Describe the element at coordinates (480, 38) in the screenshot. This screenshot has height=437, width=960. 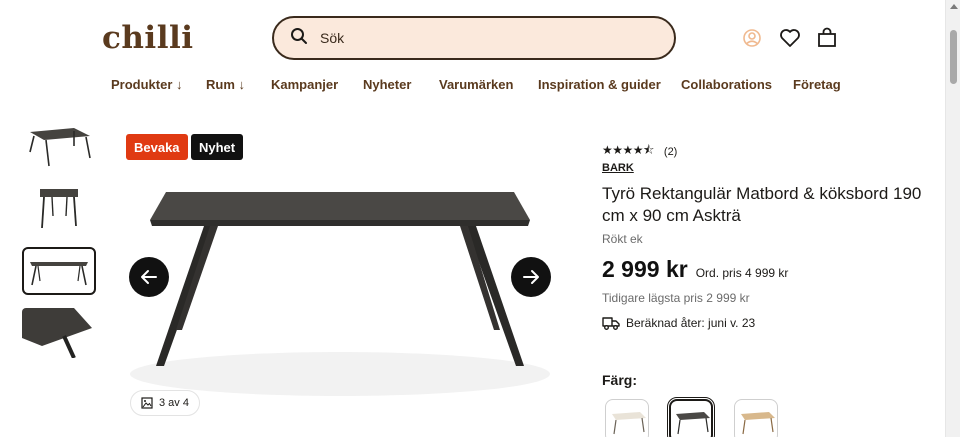
I see `search-input` at that location.